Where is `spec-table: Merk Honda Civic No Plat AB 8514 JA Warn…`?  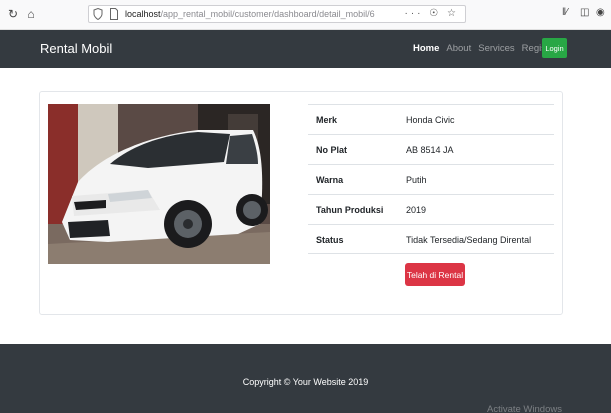
spec-table: Merk Honda Civic No Plat AB 8514 JA Warn… is located at coordinates (431, 179).